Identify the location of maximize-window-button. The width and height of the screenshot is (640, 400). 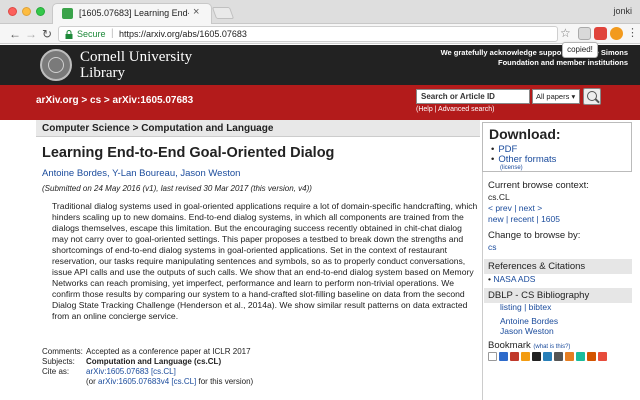
(40, 11).